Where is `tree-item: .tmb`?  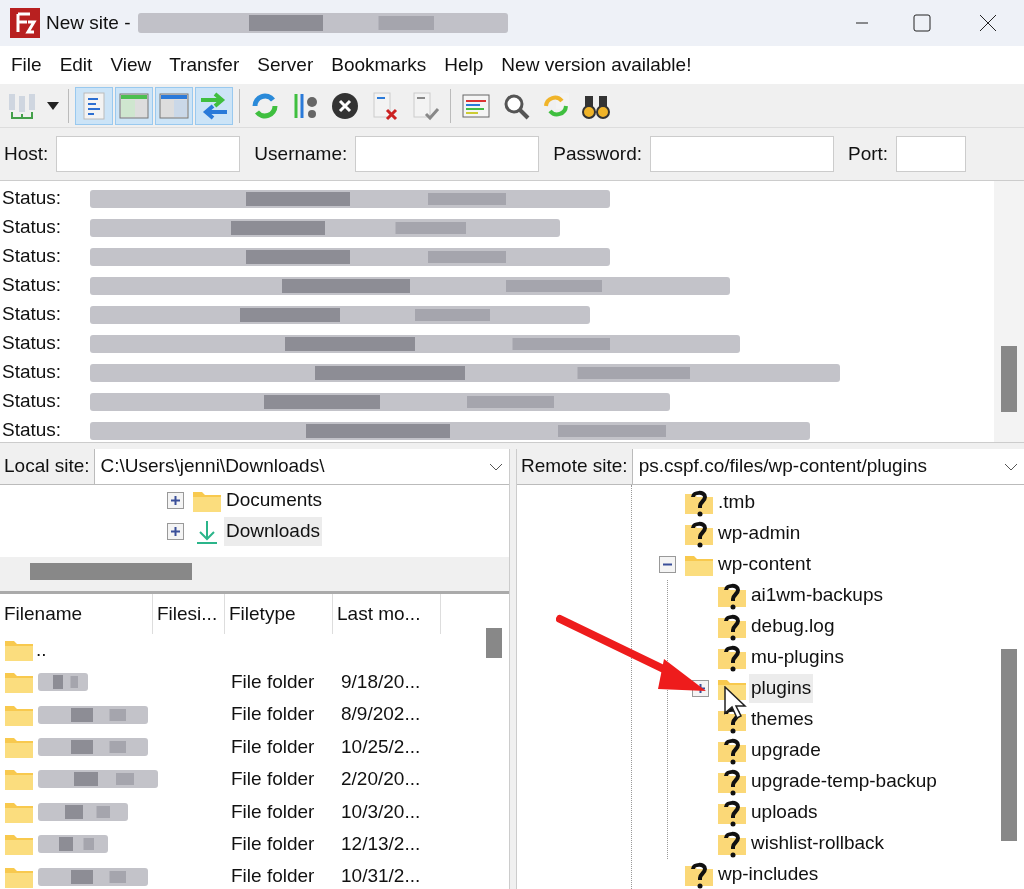 tree-item: .tmb is located at coordinates (736, 502).